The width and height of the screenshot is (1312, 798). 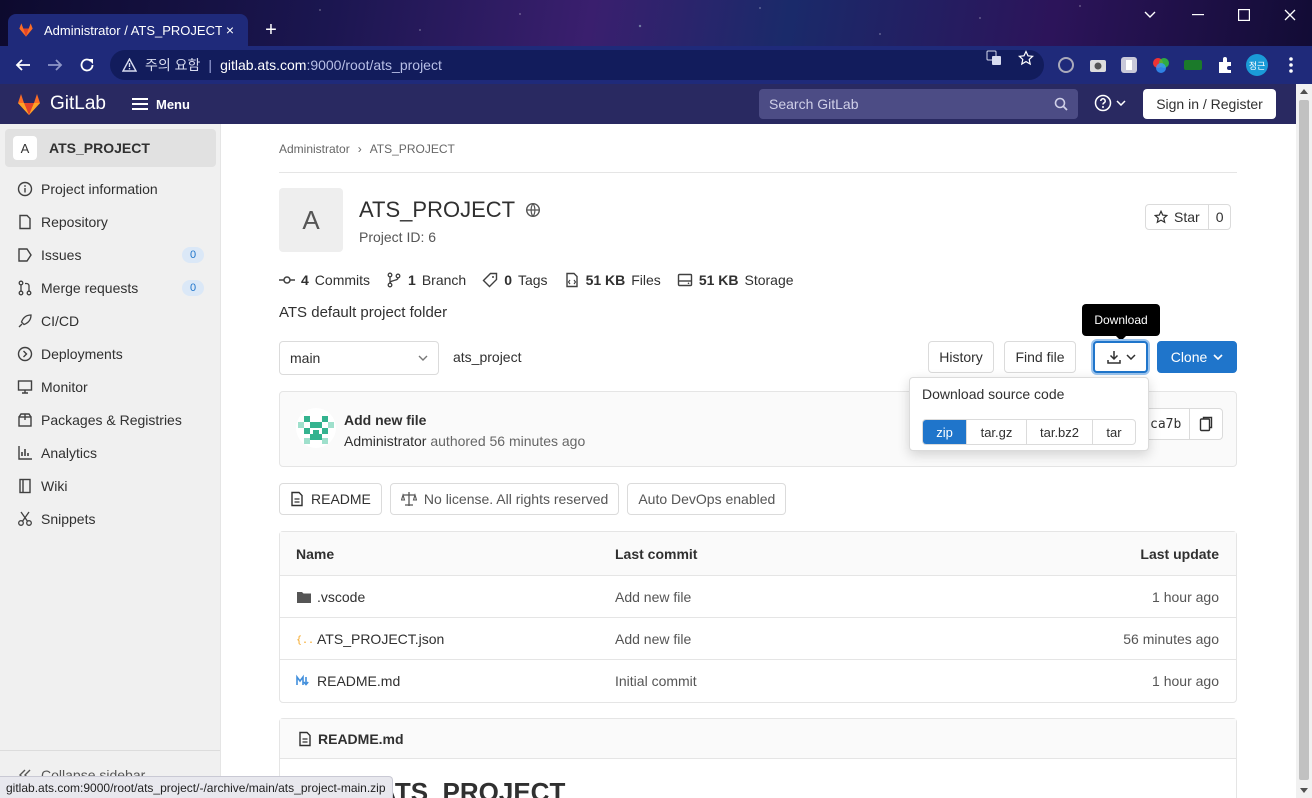 What do you see at coordinates (1026, 58) in the screenshot?
I see `bookmark-star-icon` at bounding box center [1026, 58].